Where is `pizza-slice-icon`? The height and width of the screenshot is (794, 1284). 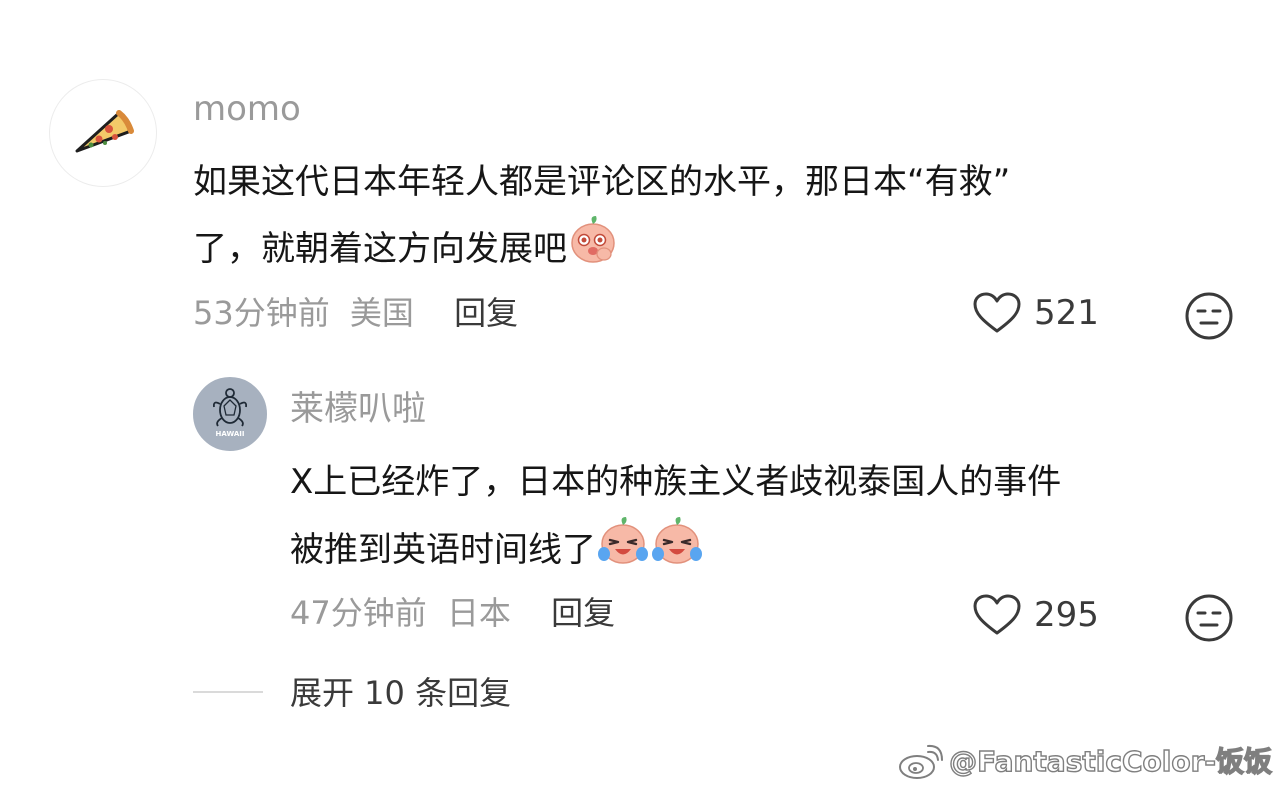
pizza-slice-icon is located at coordinates (104, 131).